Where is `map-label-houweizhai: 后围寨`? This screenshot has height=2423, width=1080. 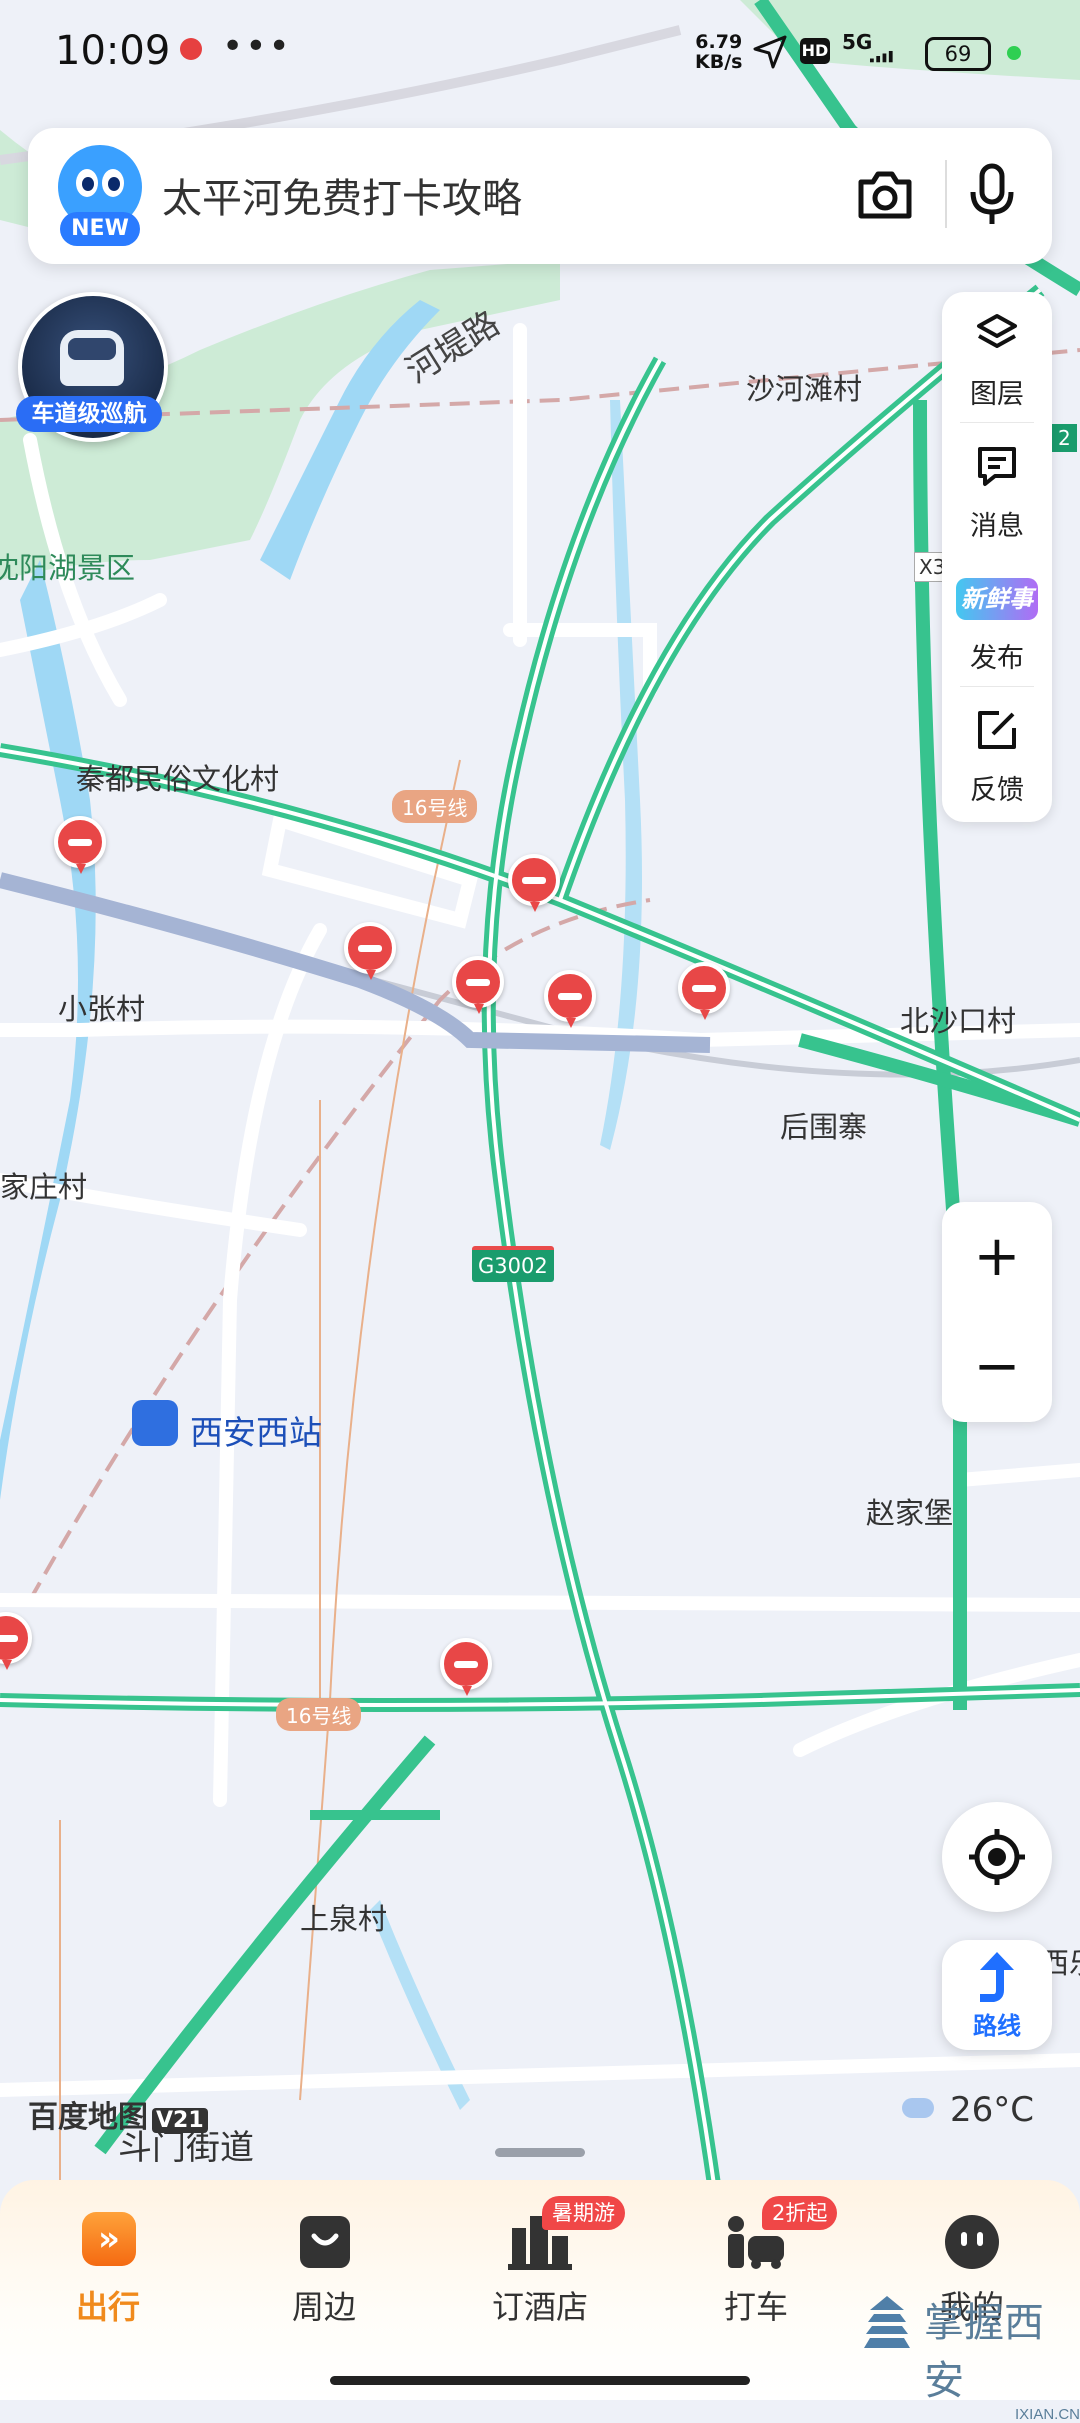 map-label-houweizhai: 后围寨 is located at coordinates (824, 1127).